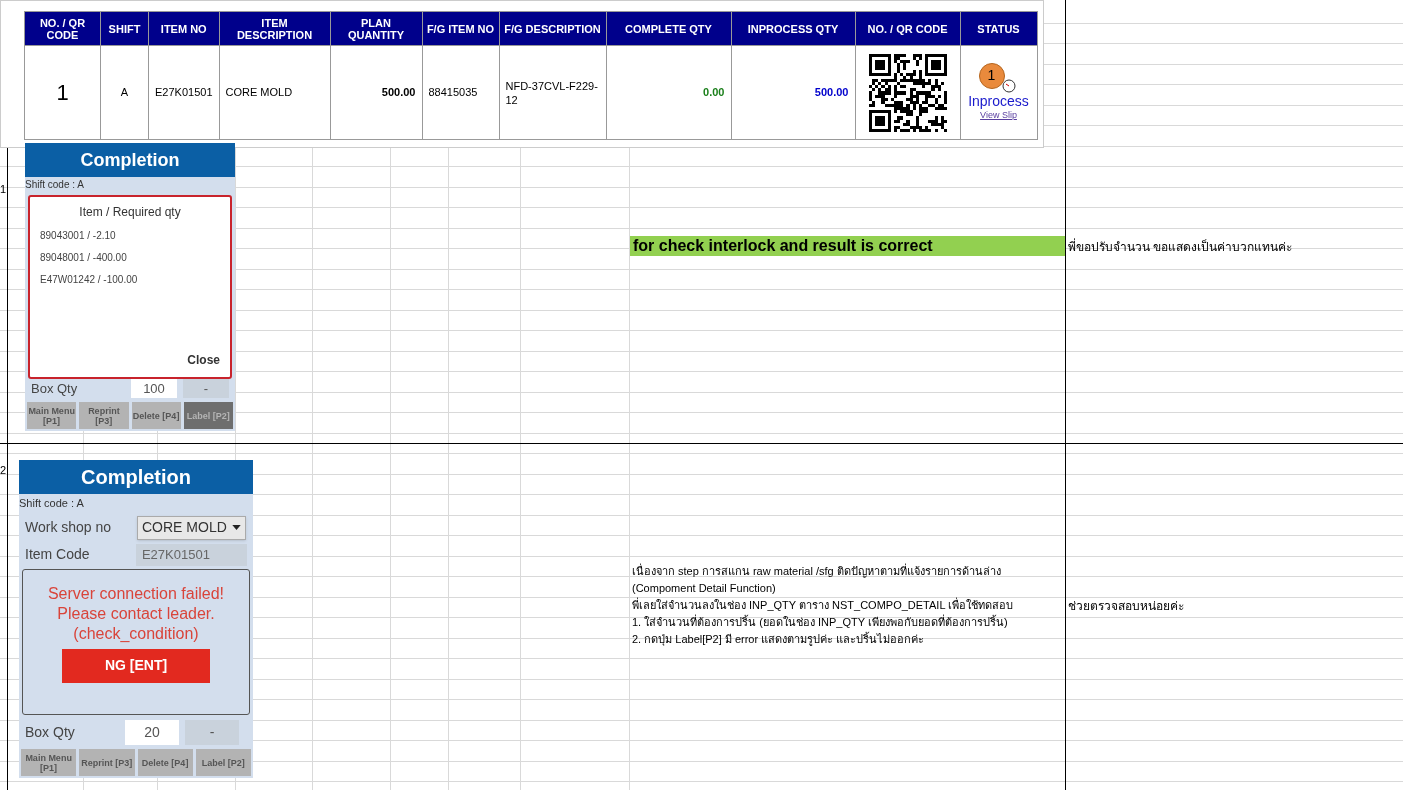 The height and width of the screenshot is (790, 1403). I want to click on function-button: Label [P2], so click(223, 762).